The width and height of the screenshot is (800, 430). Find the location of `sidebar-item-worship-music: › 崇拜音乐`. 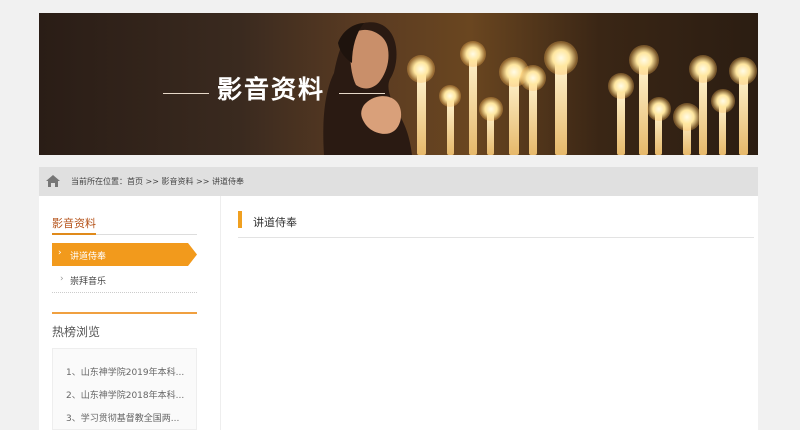

sidebar-item-worship-music: › 崇拜音乐 is located at coordinates (124, 280).